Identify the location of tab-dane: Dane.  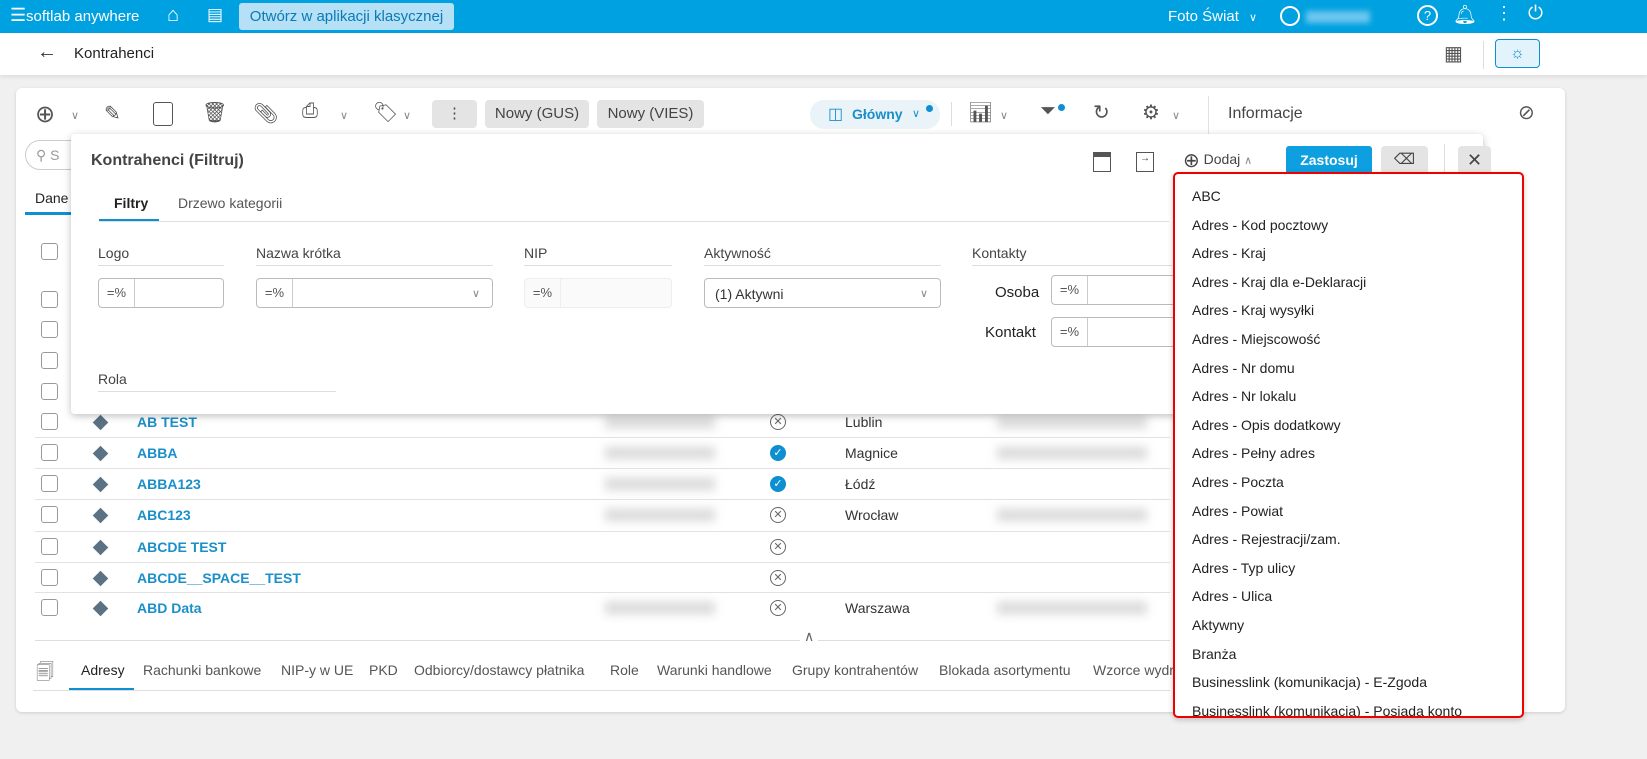
(51, 198).